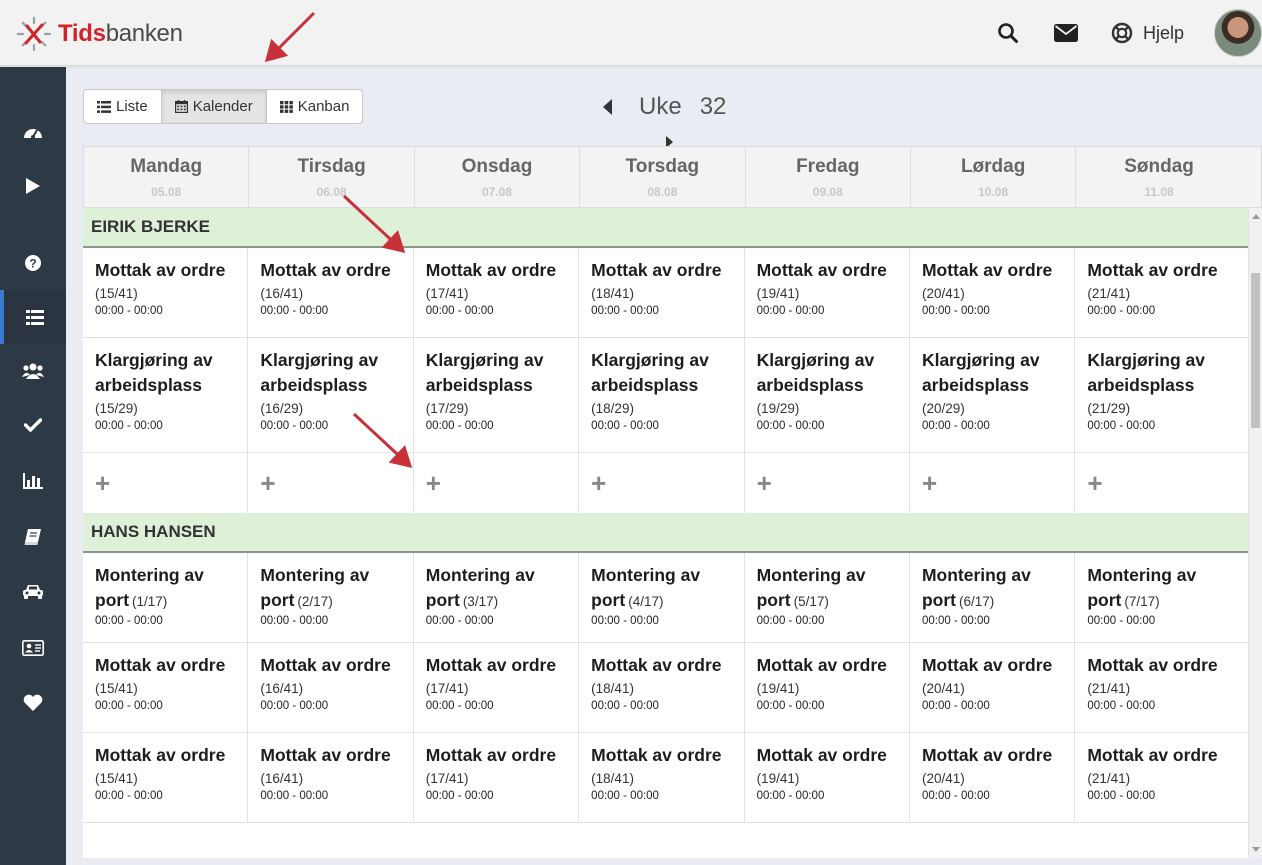 The height and width of the screenshot is (865, 1262). Describe the element at coordinates (662, 597) in the screenshot. I see `task-card: Montering av port (4/17) 00:00 - 00:00` at that location.